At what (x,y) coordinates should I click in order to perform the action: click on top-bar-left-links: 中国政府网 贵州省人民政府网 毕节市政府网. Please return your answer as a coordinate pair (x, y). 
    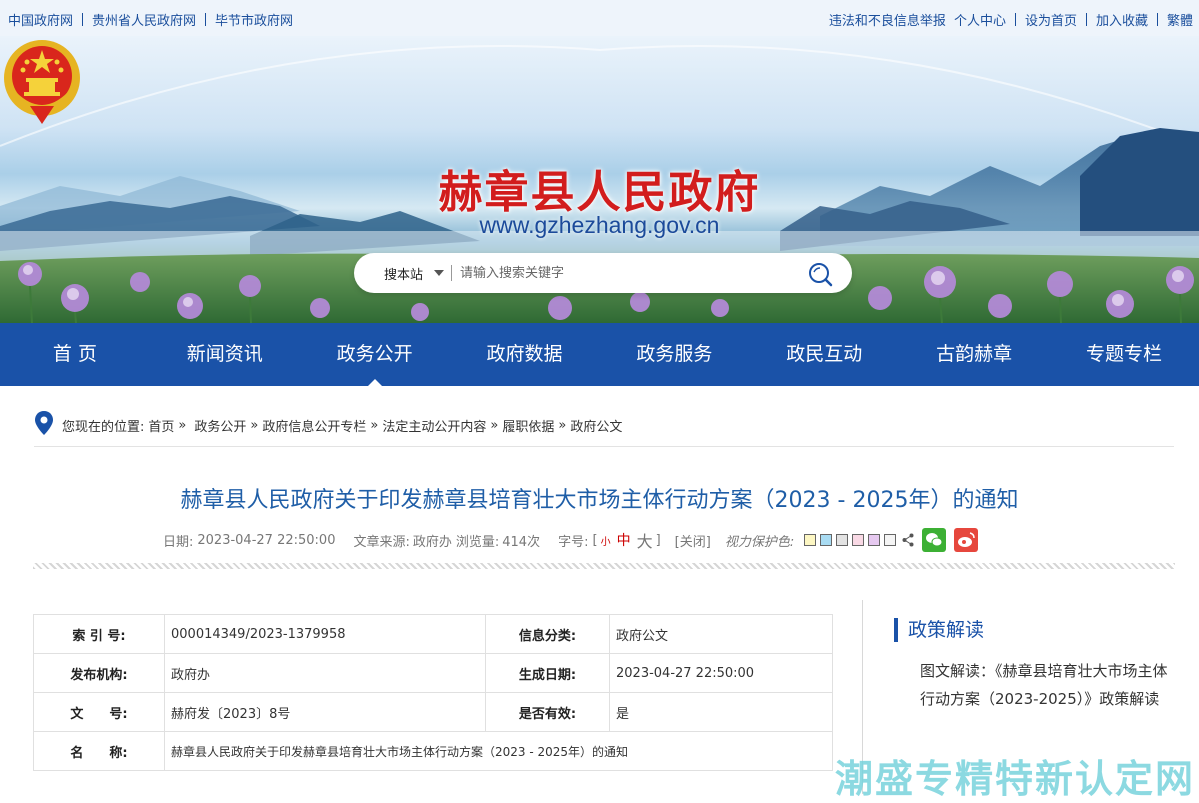
    Looking at the image, I should click on (150, 19).